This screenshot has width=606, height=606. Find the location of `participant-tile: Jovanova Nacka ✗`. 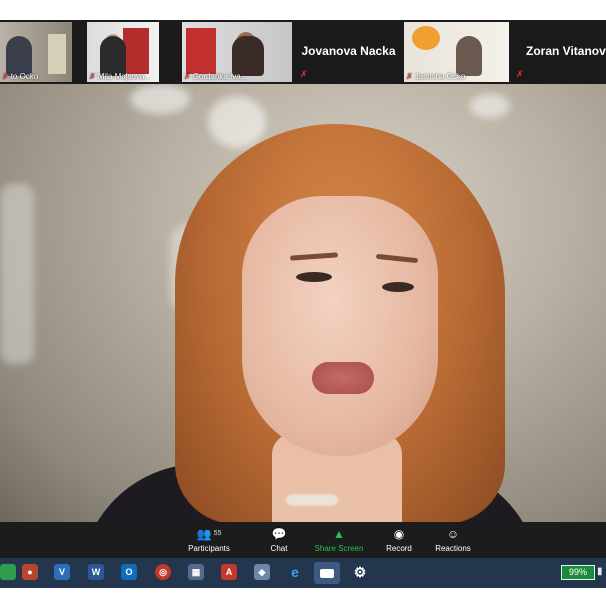

participant-tile: Jovanova Nacka ✗ is located at coordinates (348, 52).